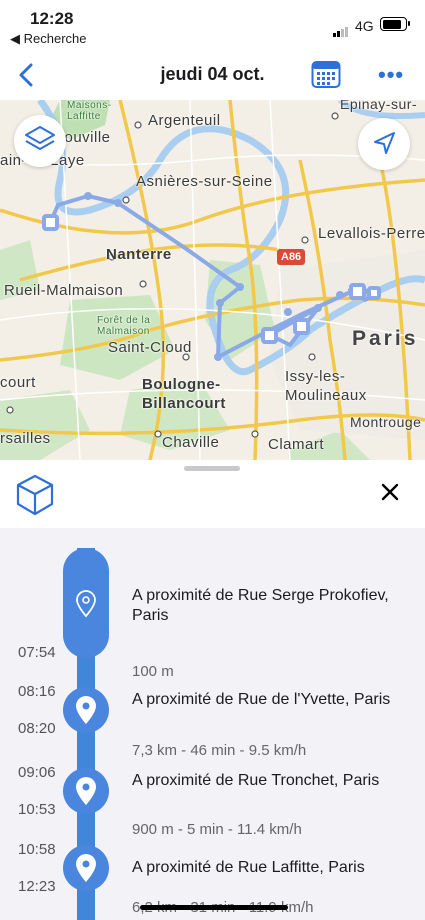 Image resolution: width=425 pixels, height=920 pixels. Describe the element at coordinates (48, 39) in the screenshot. I see `back-to-app-link: ◀ Recherche` at that location.